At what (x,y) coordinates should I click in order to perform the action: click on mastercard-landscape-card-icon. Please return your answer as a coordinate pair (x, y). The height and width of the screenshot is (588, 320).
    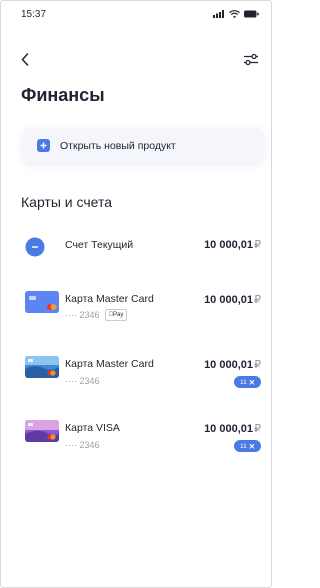
    Looking at the image, I should click on (42, 367).